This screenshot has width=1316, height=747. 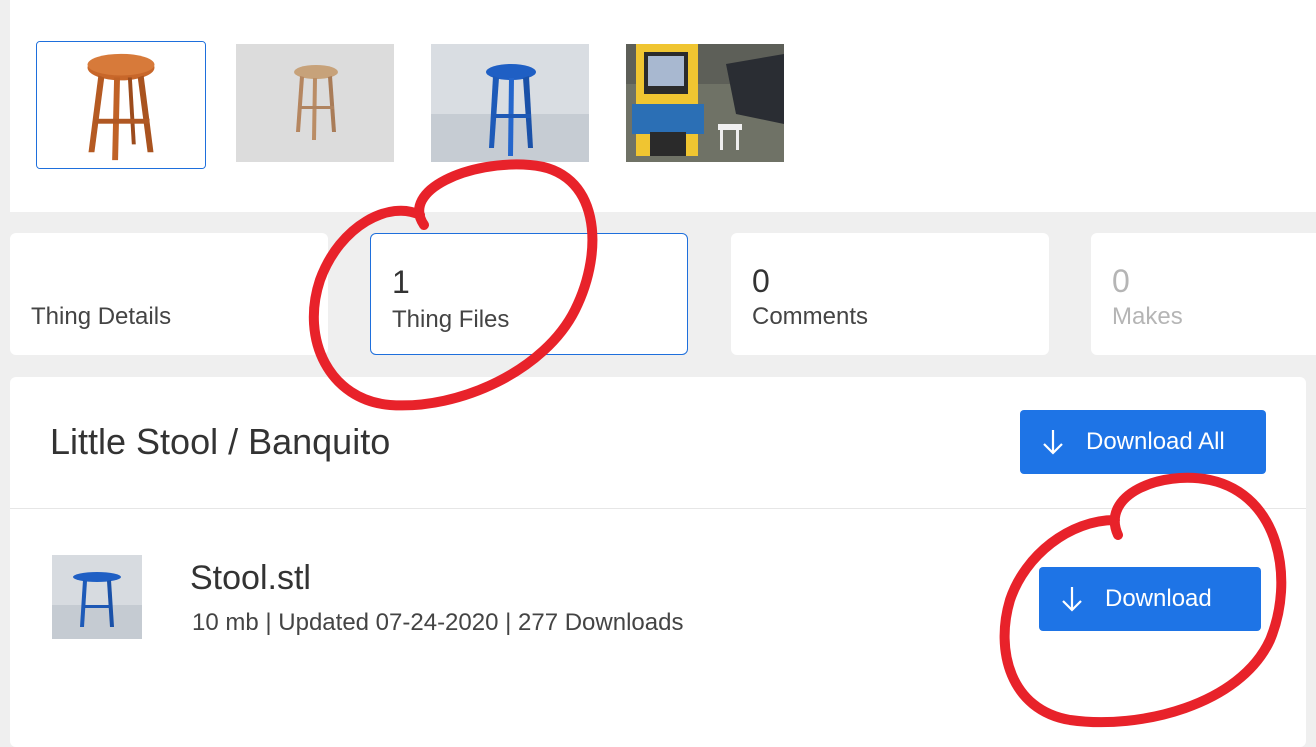 I want to click on thing-title: Little Stool / Banquito, so click(x=220, y=441).